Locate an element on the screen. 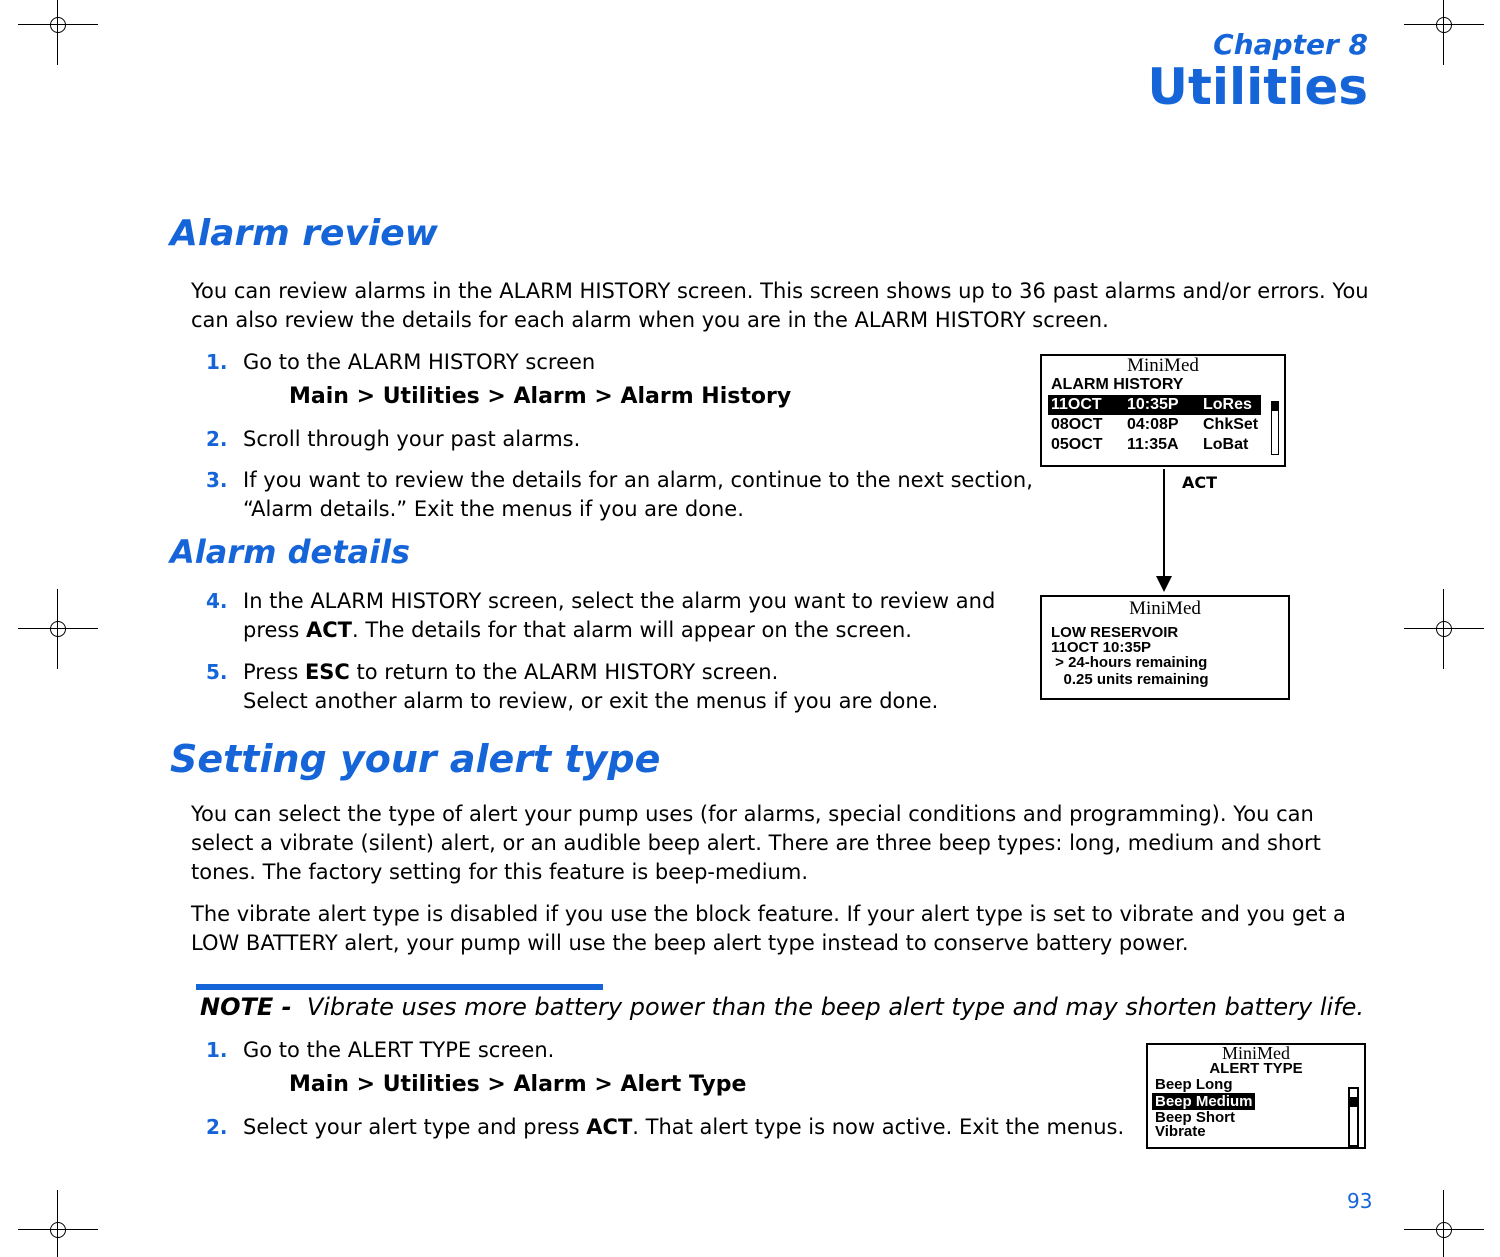 Image resolution: width=1500 pixels, height=1257 pixels. section-heading: Setting your alert type is located at coordinates (415, 759).